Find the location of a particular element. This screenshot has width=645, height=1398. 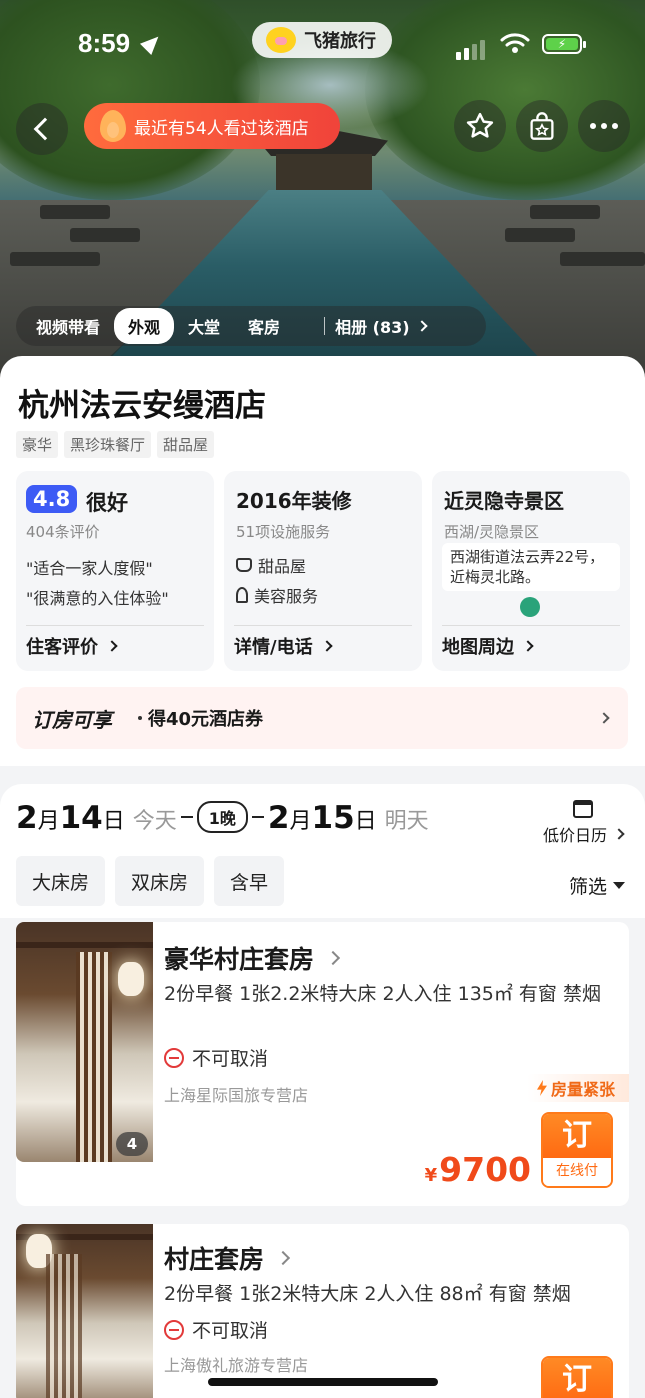

filter-chip: 含早 is located at coordinates (249, 881).